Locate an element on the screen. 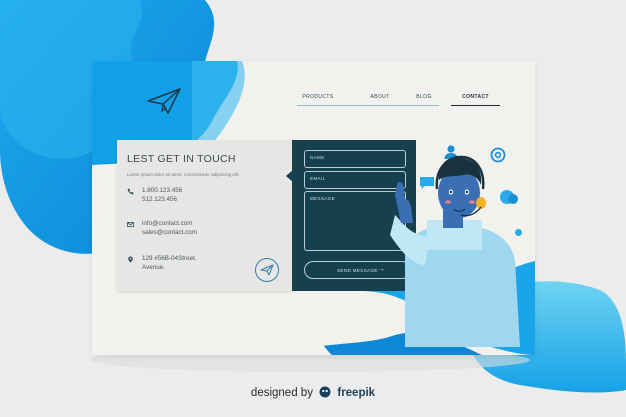 The height and width of the screenshot is (417, 626). phone-icon is located at coordinates (130, 191).